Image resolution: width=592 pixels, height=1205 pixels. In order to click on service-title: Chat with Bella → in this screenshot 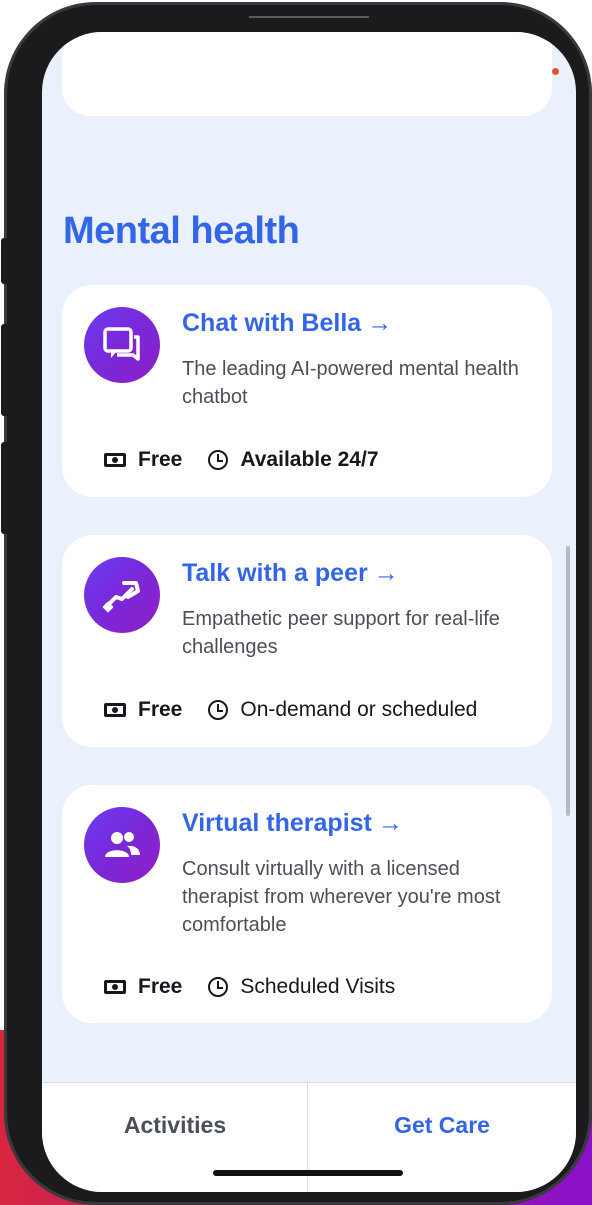, I will do `click(287, 323)`.